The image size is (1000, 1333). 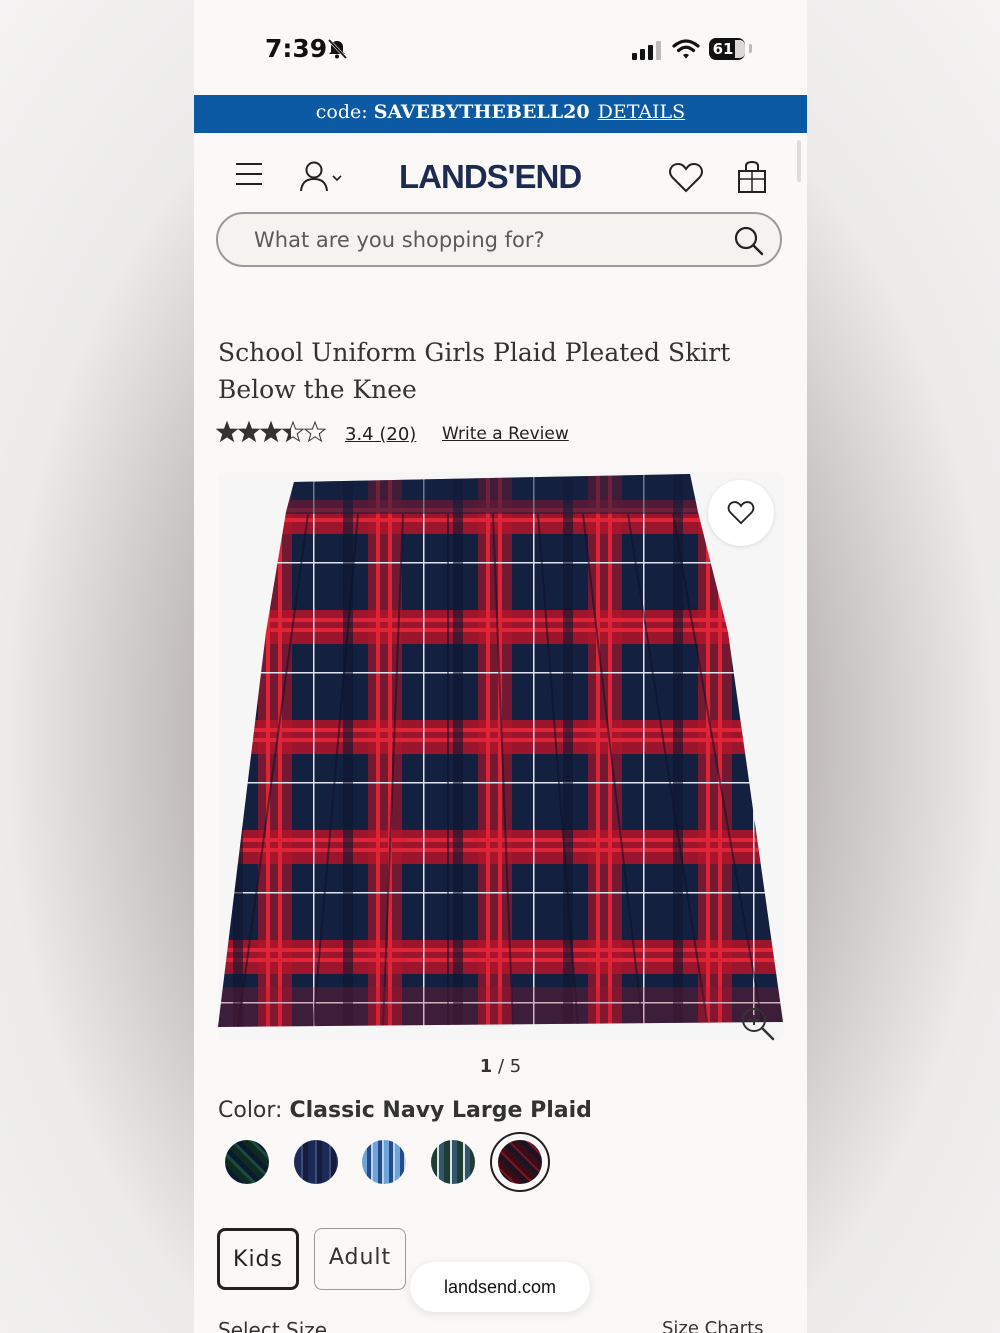 I want to click on search-input, so click(x=484, y=240).